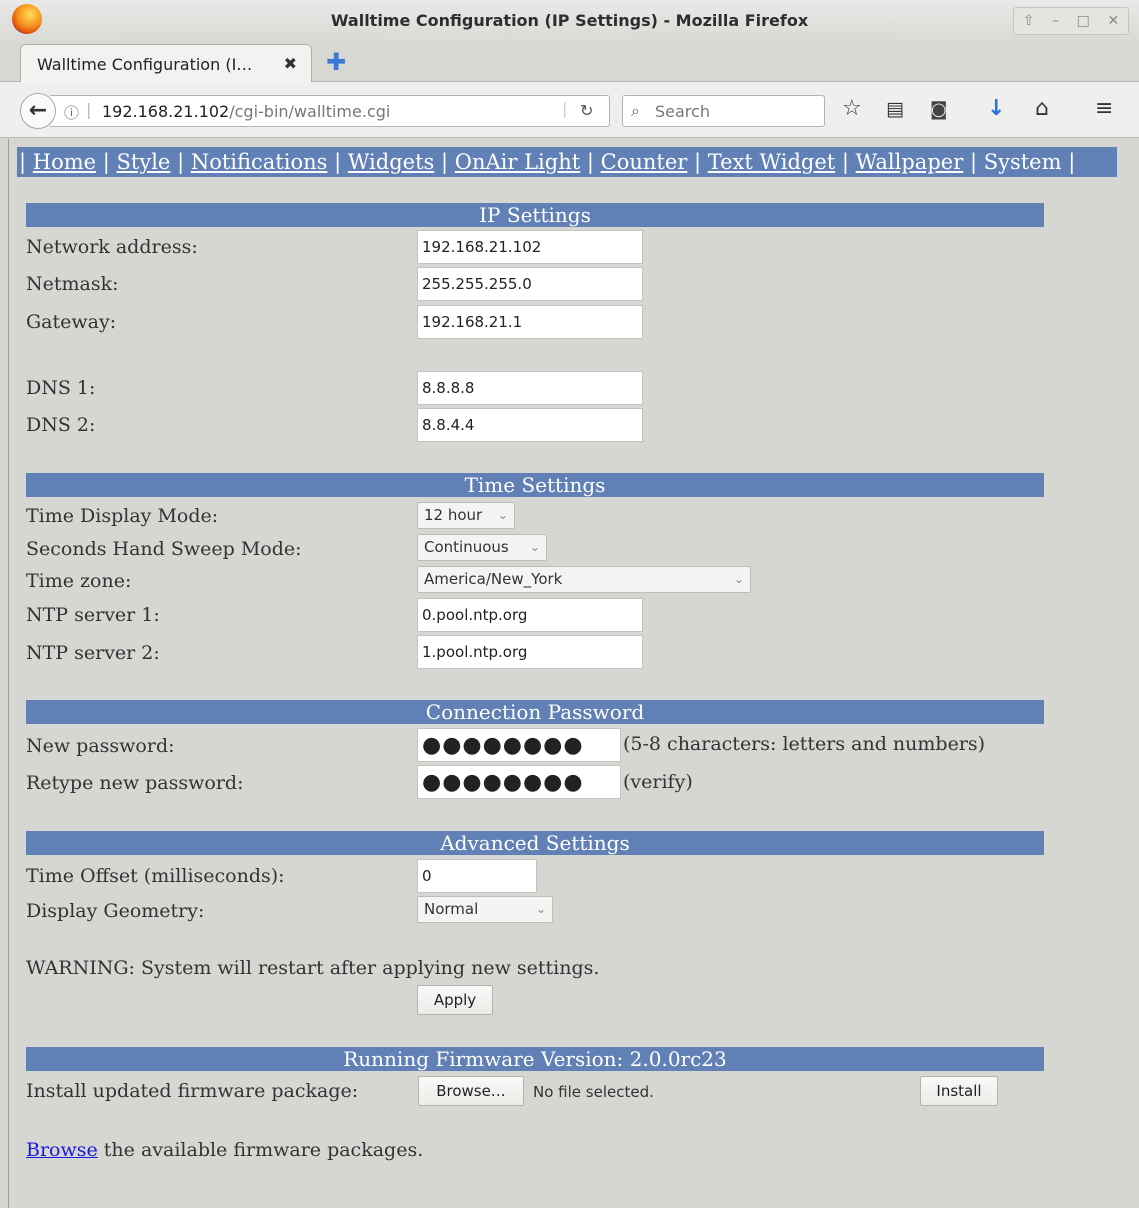 Image resolution: width=1139 pixels, height=1208 pixels. Describe the element at coordinates (517, 162) in the screenshot. I see `nav-link-onair-light: OnAir Light` at that location.